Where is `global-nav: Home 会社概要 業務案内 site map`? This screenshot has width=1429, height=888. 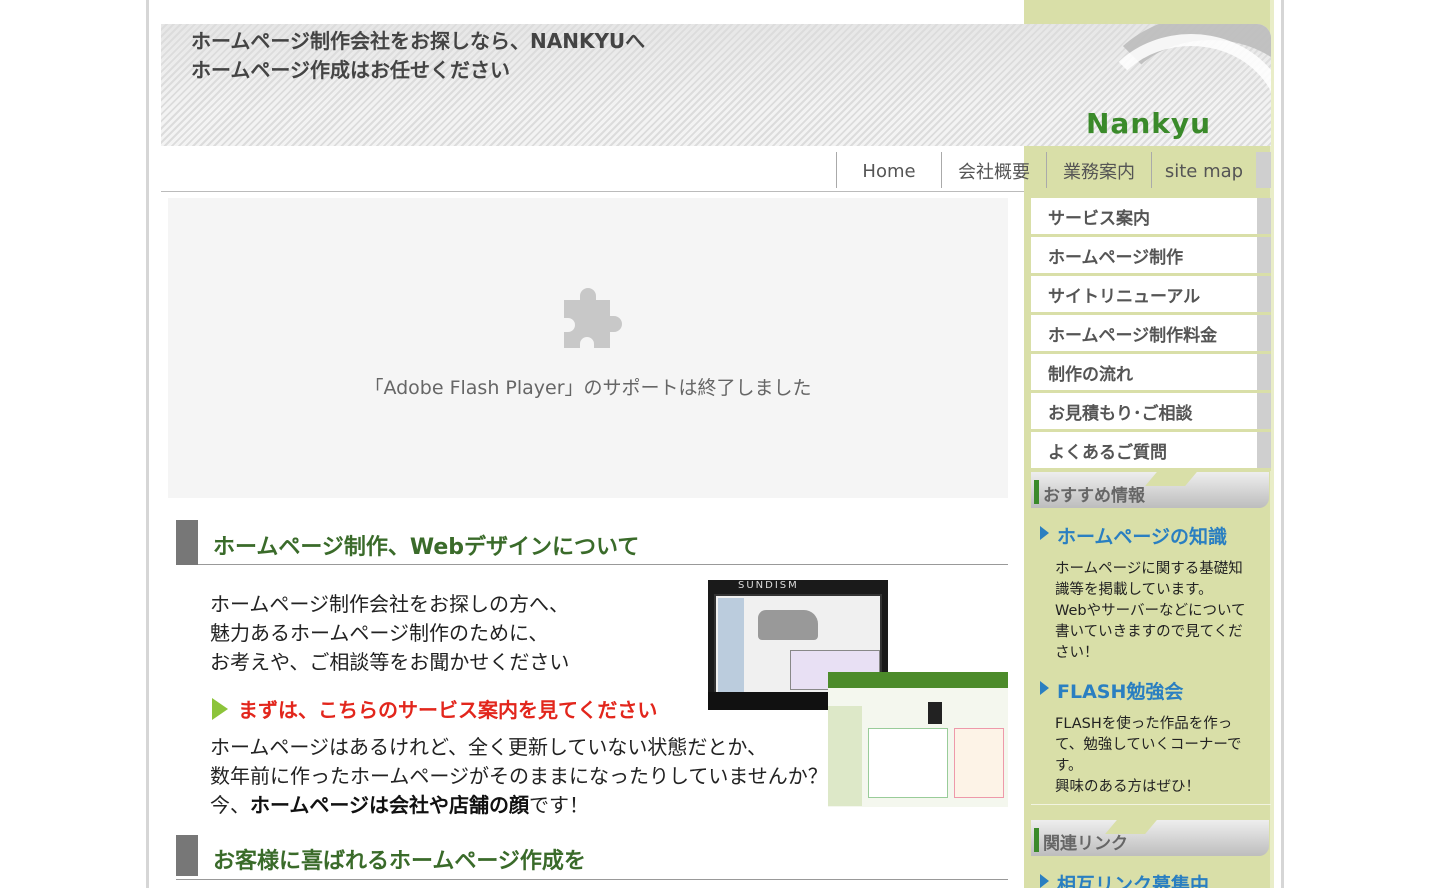 global-nav: Home 会社概要 業務案内 site map is located at coordinates (1046, 170).